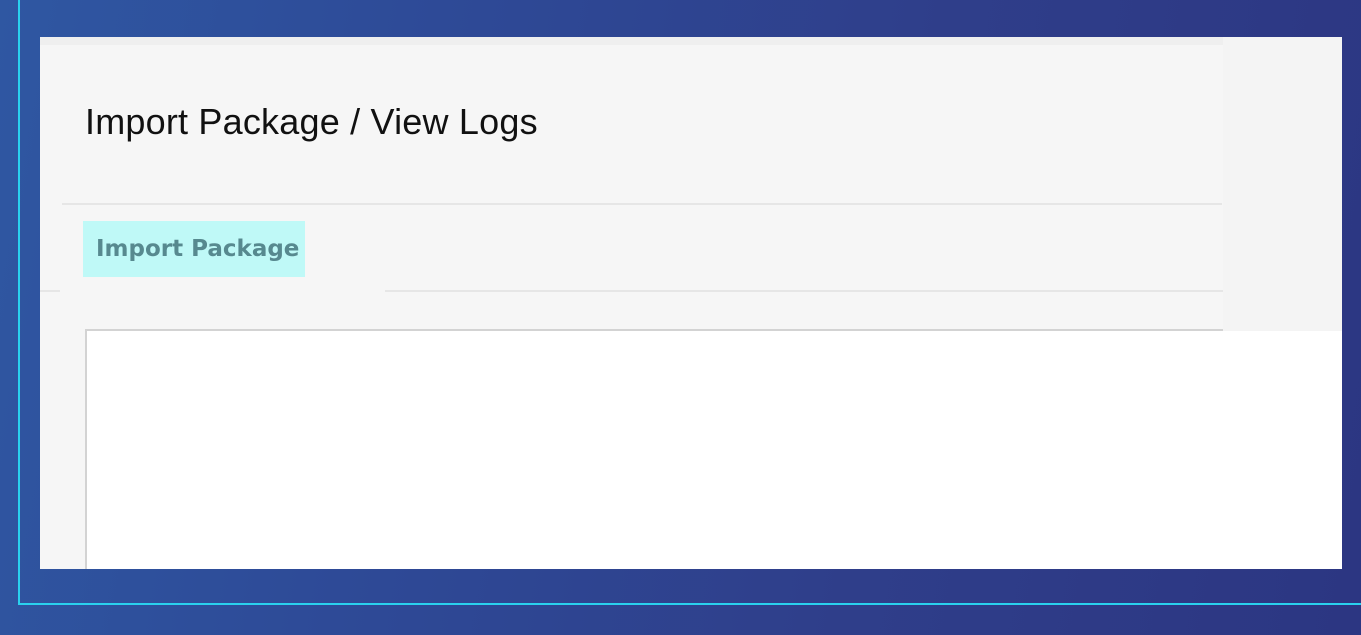 This screenshot has height=635, width=1361. What do you see at coordinates (50, 291) in the screenshot?
I see `tab-bar-bottom-divider-left` at bounding box center [50, 291].